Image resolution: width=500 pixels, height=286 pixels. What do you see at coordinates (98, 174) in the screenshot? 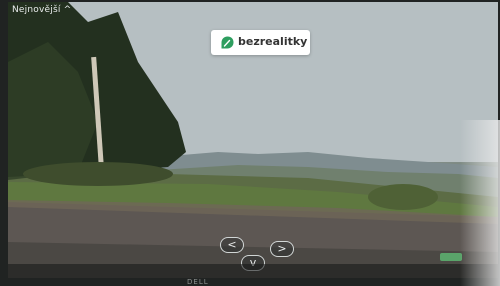
I see `bushes-left` at bounding box center [98, 174].